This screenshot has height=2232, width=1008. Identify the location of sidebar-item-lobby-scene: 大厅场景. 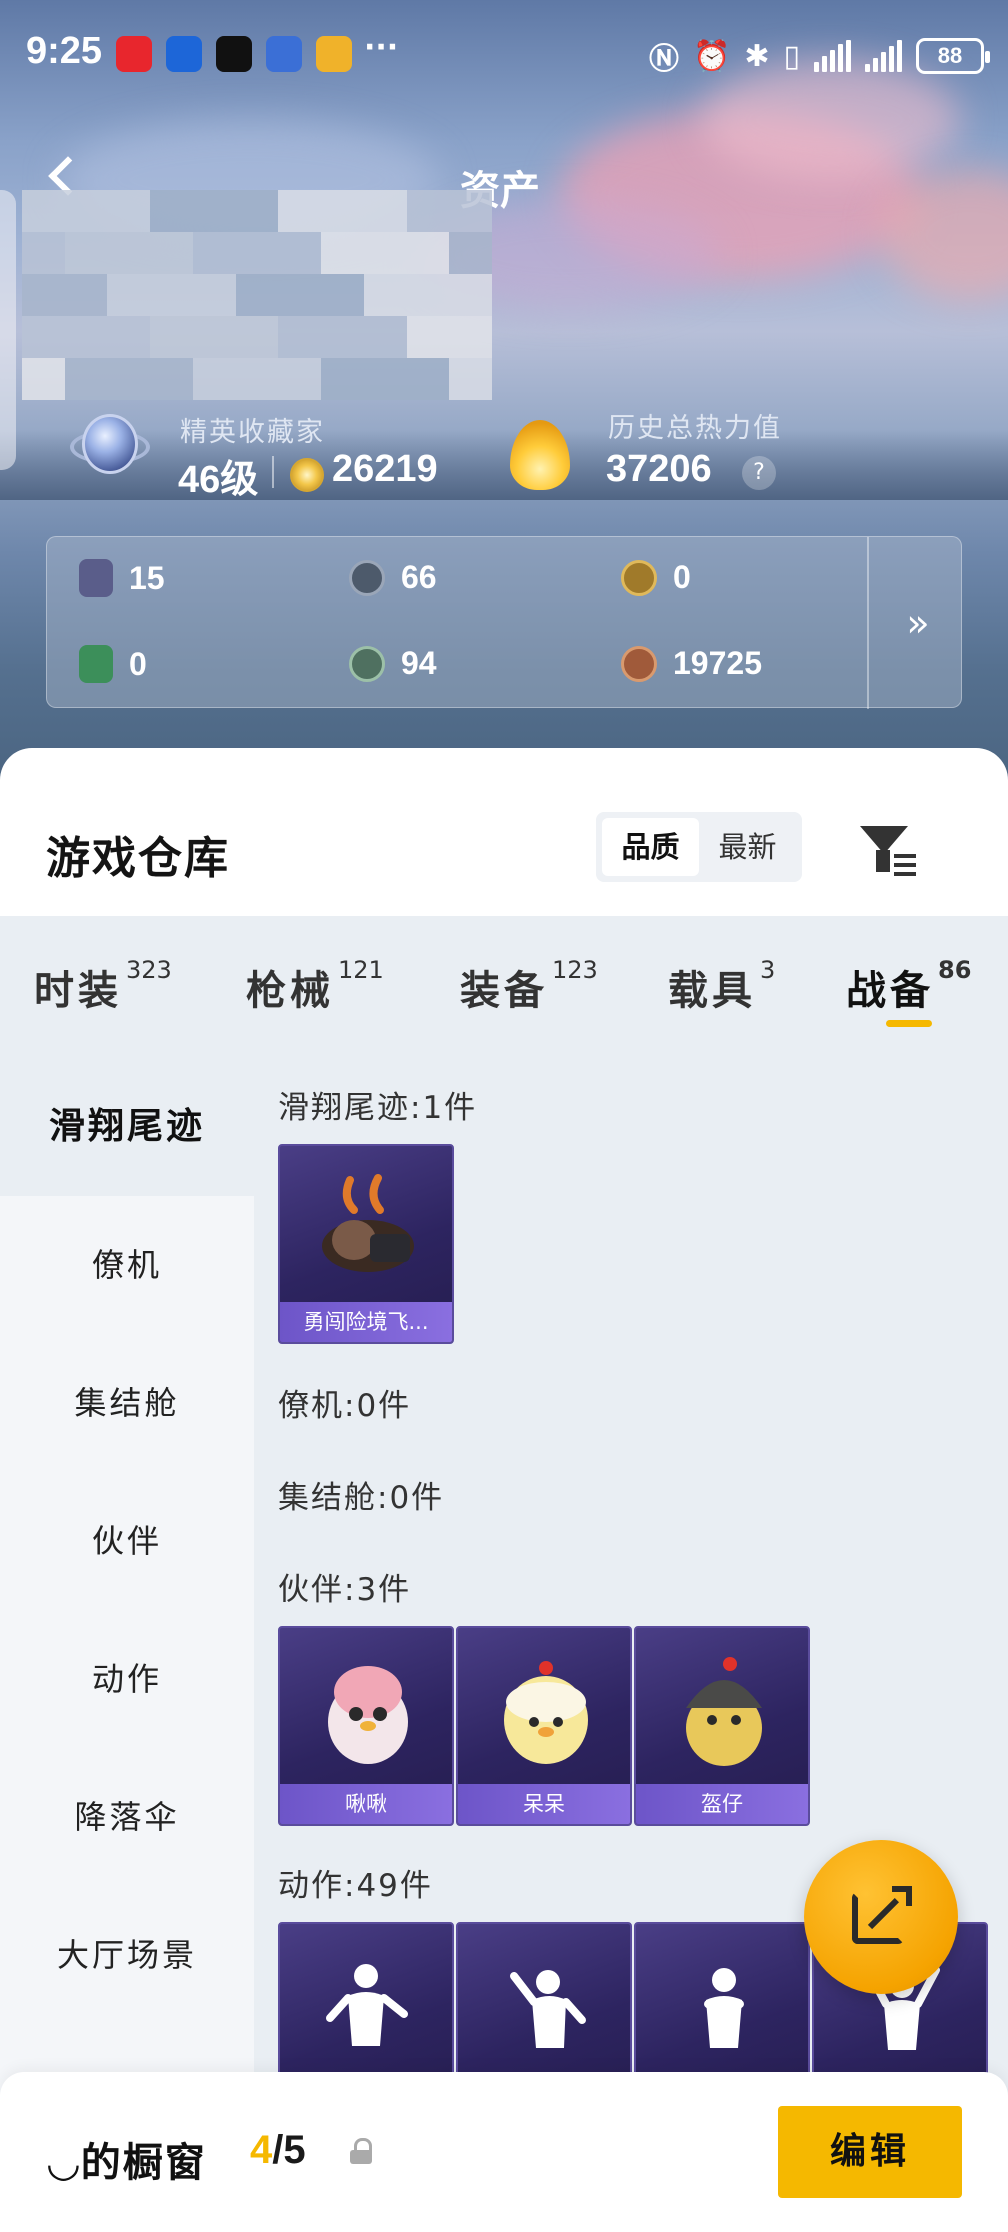
(127, 1955).